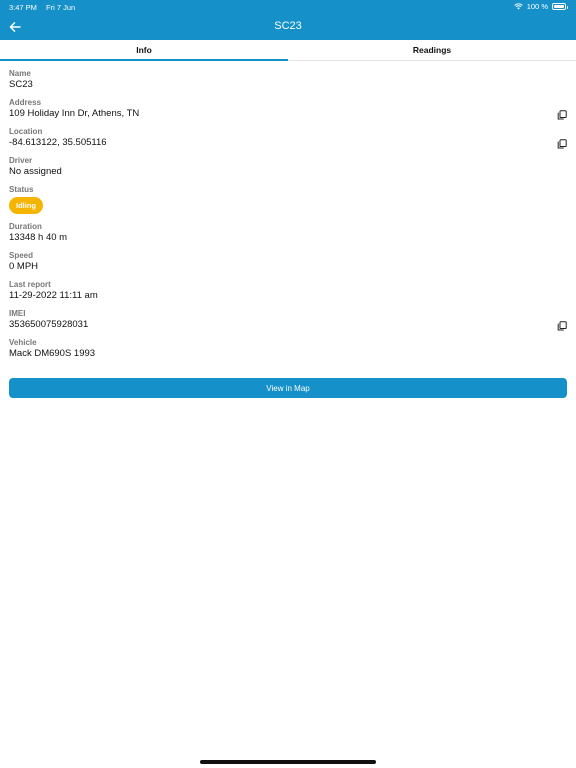 This screenshot has width=576, height=768. What do you see at coordinates (288, 236) in the screenshot?
I see `field-duration: Duration 13348 h 40 m` at bounding box center [288, 236].